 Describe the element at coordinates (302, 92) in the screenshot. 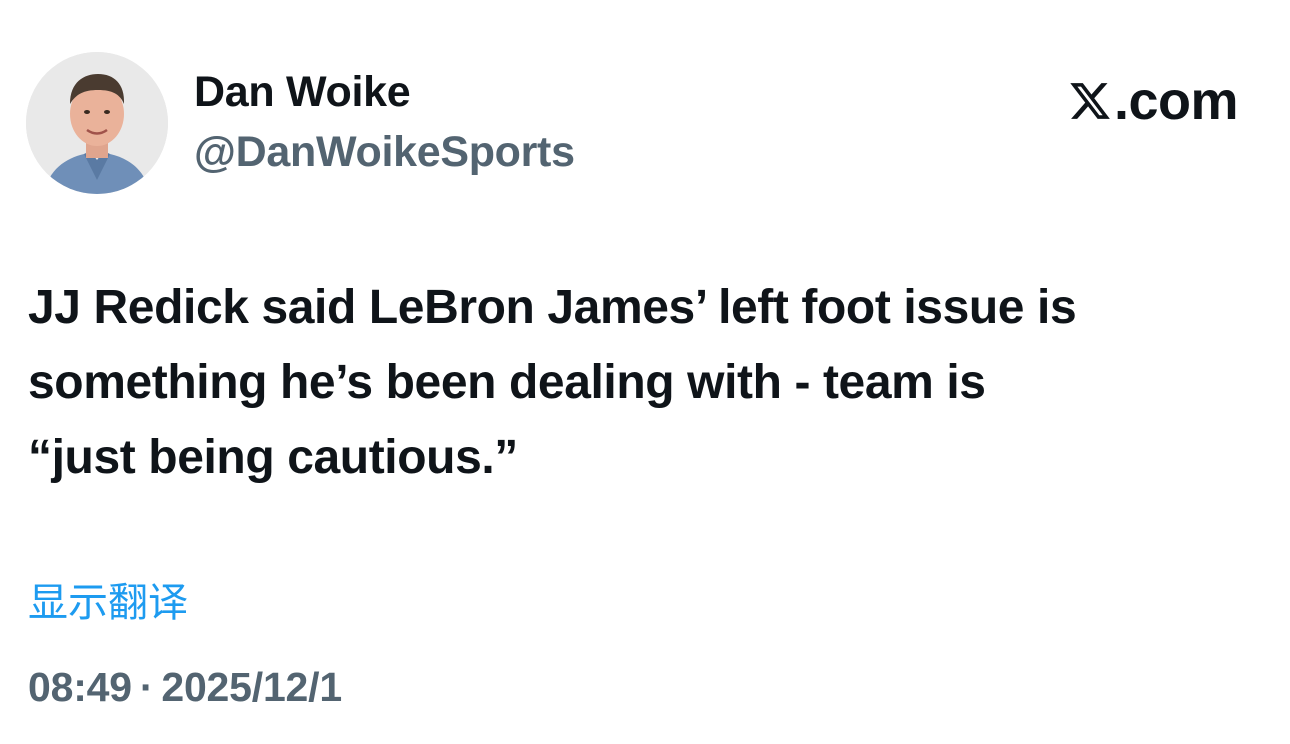

I see `author-display-name: Dan Woike` at that location.